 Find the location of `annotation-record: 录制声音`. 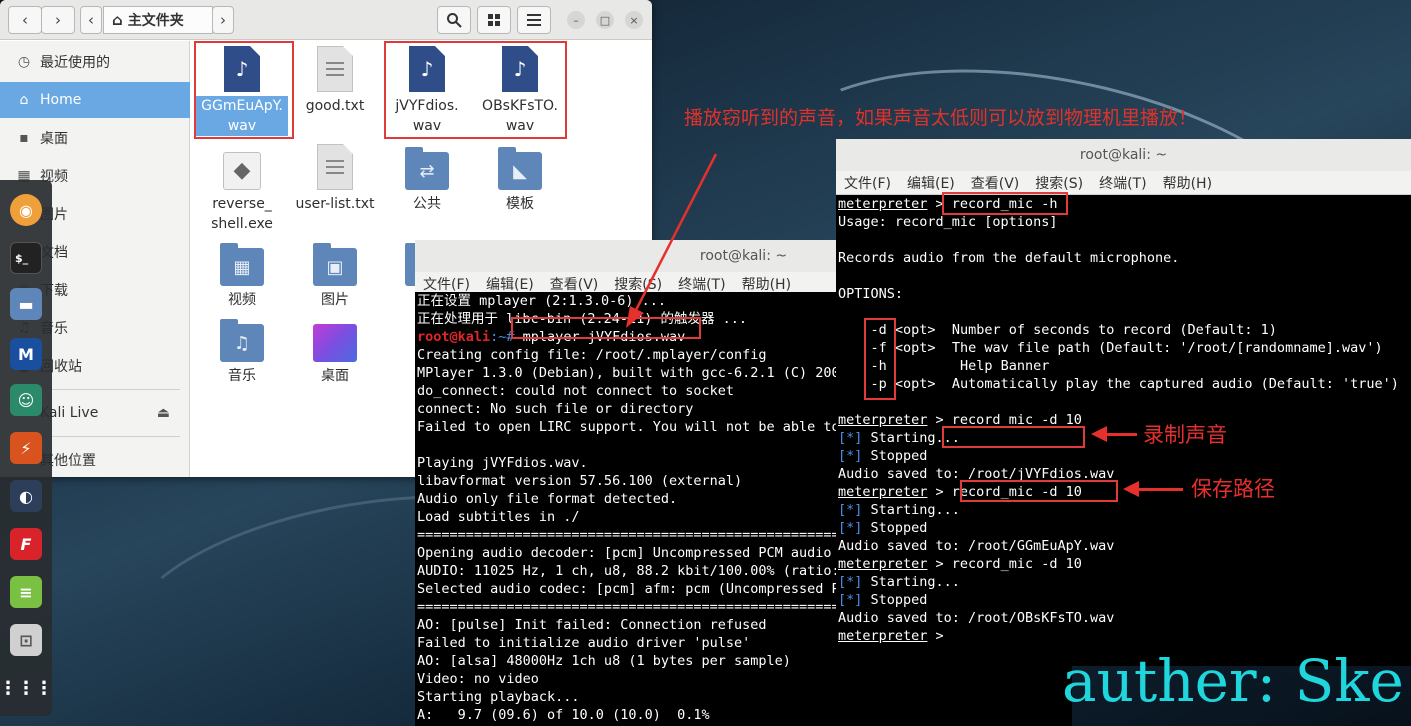

annotation-record: 录制声音 is located at coordinates (1185, 435).